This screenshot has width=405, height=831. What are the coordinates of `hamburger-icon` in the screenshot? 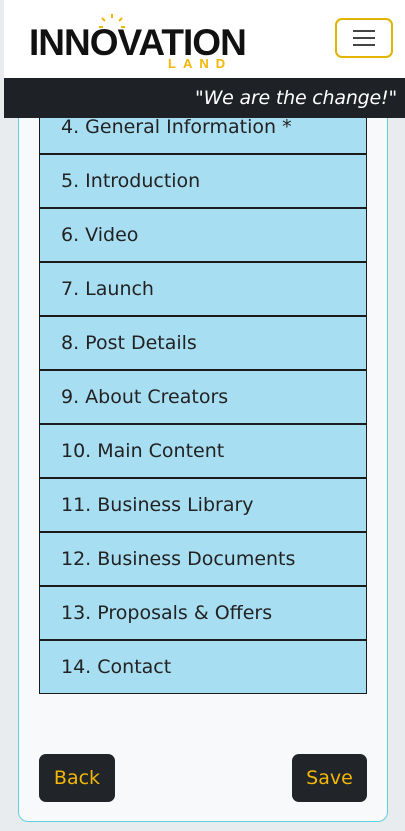 It's located at (364, 38).